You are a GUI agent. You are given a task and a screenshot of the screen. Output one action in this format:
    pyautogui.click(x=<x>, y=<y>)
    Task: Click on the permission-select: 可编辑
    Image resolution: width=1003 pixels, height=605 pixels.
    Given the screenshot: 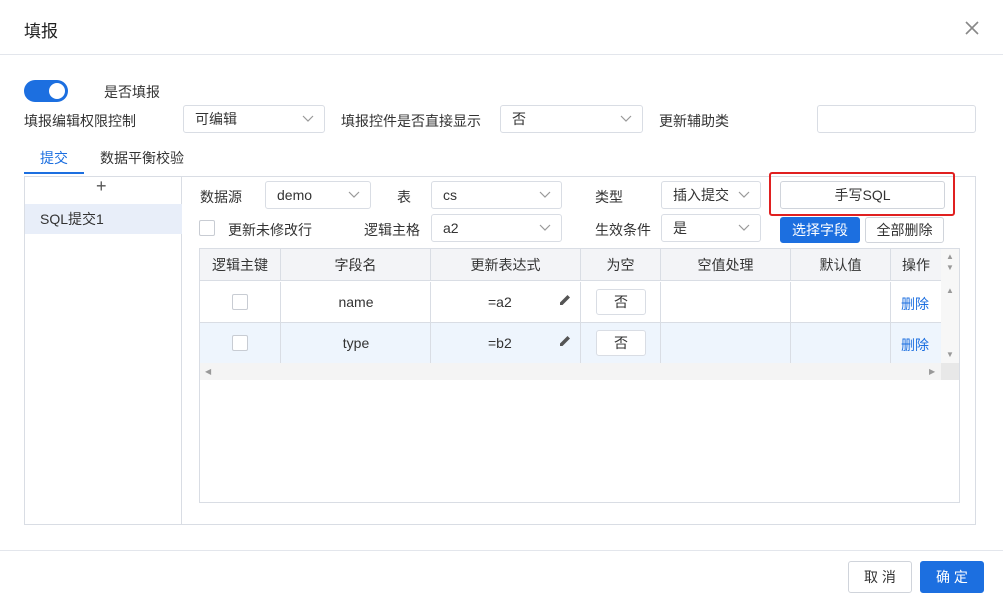 What is the action you would take?
    pyautogui.click(x=254, y=119)
    